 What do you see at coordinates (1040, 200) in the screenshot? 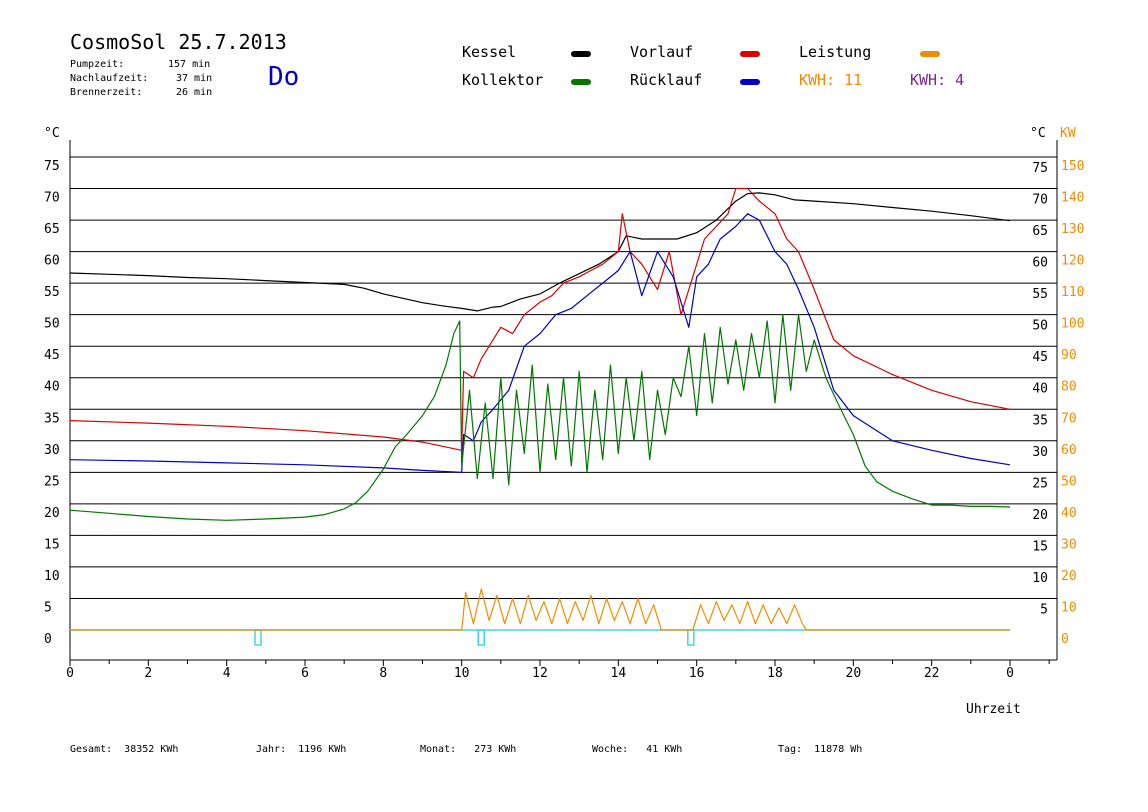
I see `y2-celsius-tick-label: 70` at bounding box center [1040, 200].